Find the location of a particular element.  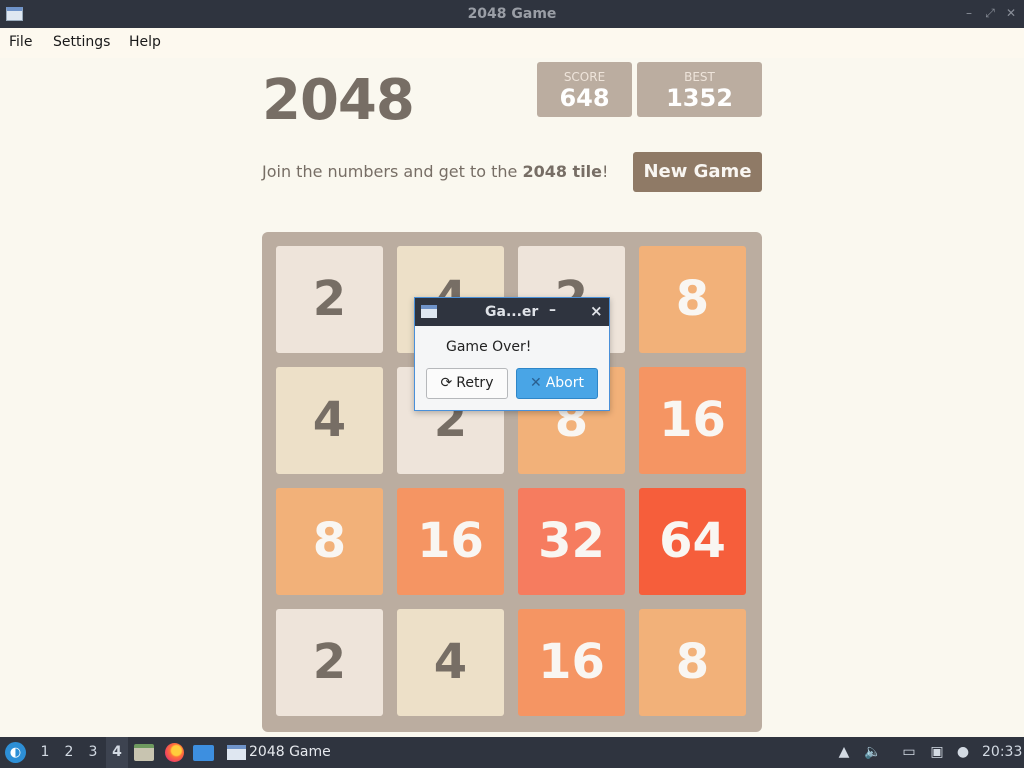

workspace-3: 3 is located at coordinates (93, 752).